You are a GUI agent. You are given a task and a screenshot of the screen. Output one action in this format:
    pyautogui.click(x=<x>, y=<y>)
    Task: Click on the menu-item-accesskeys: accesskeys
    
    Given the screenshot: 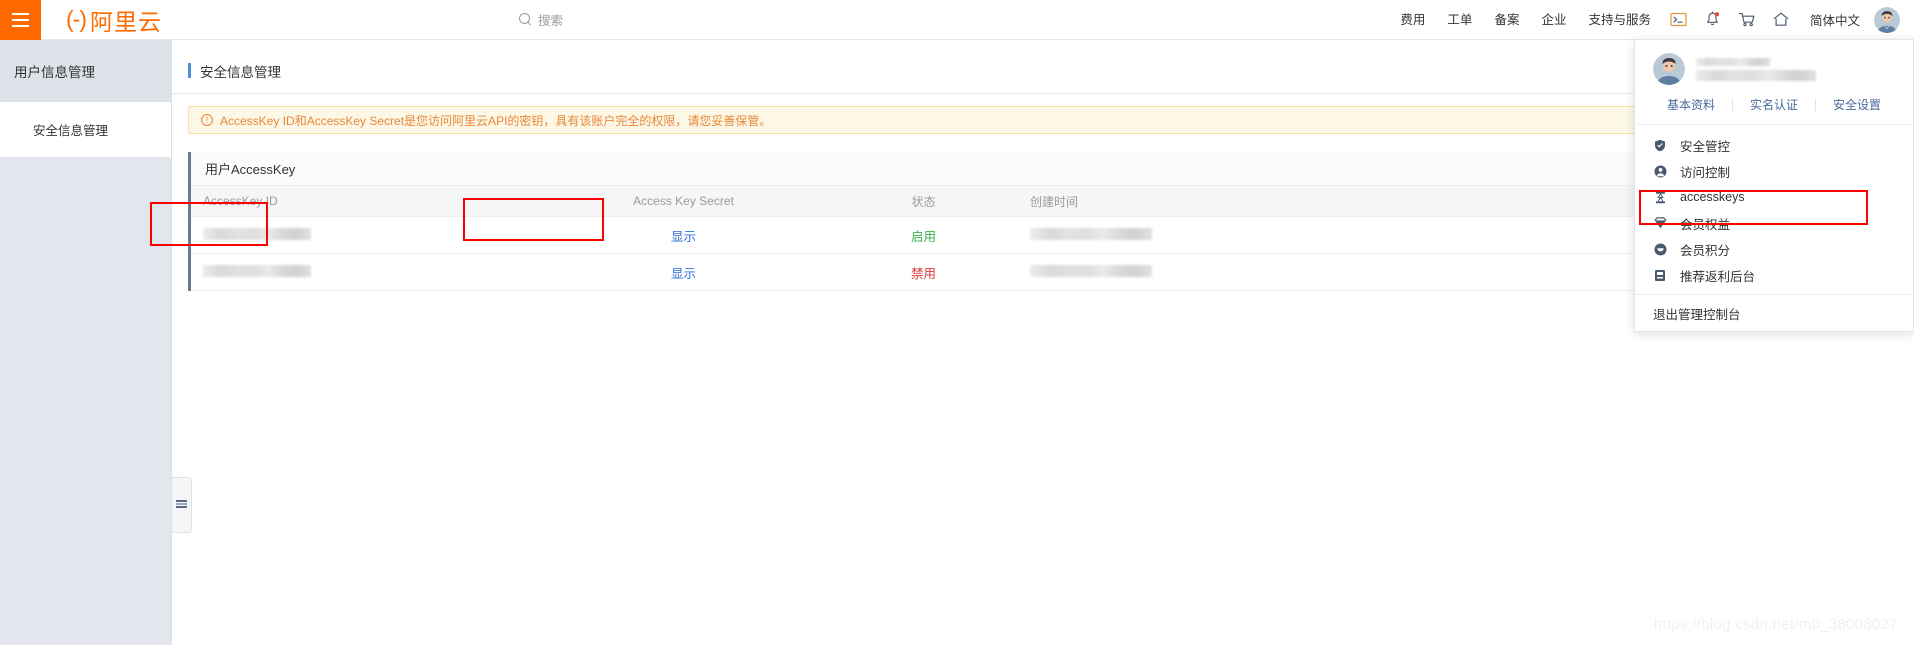 What is the action you would take?
    pyautogui.click(x=1774, y=197)
    